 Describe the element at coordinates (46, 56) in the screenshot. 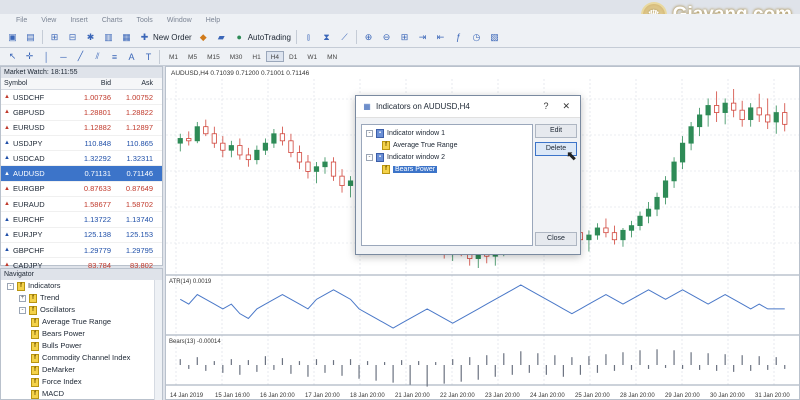

I see `vertical-line-icon: │` at that location.